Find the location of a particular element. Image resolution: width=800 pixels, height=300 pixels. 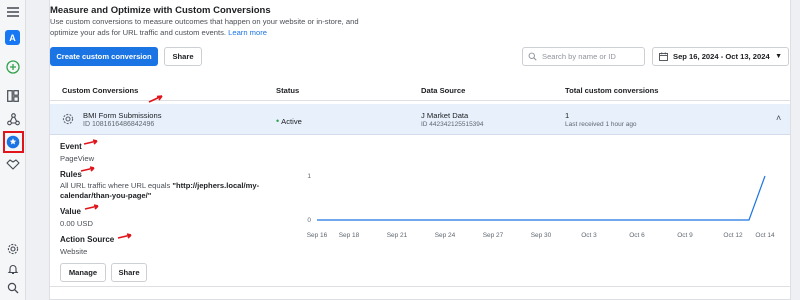

action-source-label: Action Source is located at coordinates (87, 239).